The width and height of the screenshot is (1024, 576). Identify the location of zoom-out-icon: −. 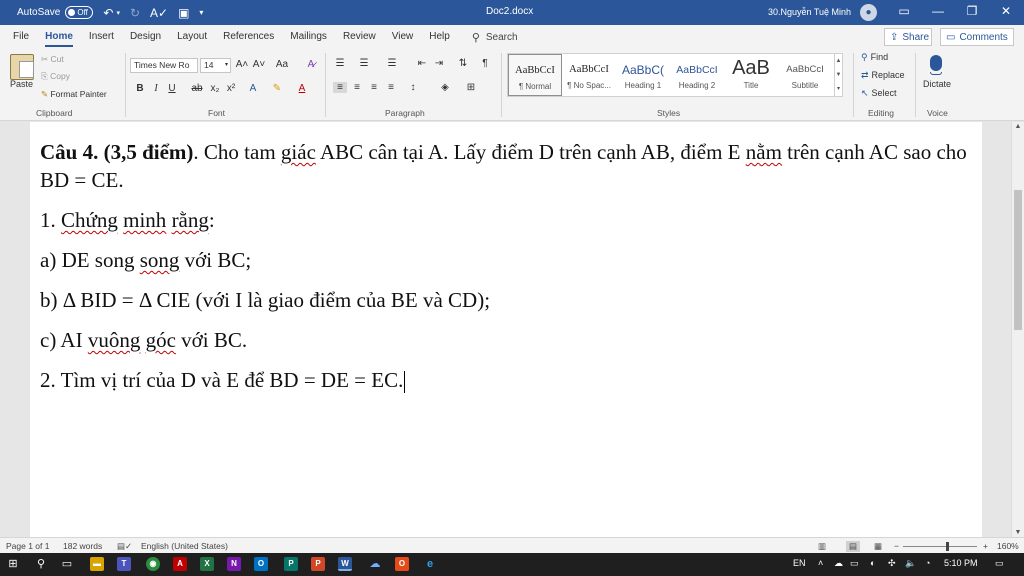
(896, 546).